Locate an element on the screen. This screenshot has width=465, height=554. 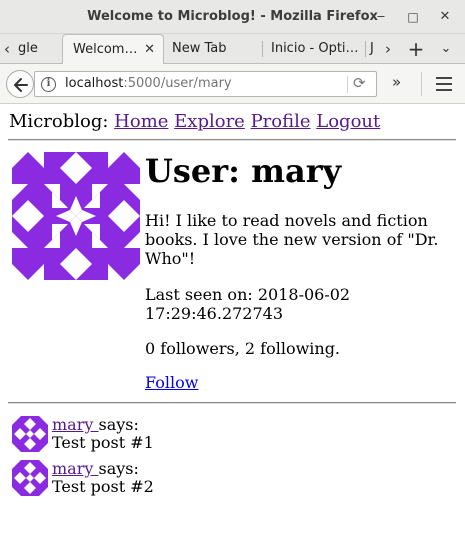
tab-label: gle is located at coordinates (28, 48).